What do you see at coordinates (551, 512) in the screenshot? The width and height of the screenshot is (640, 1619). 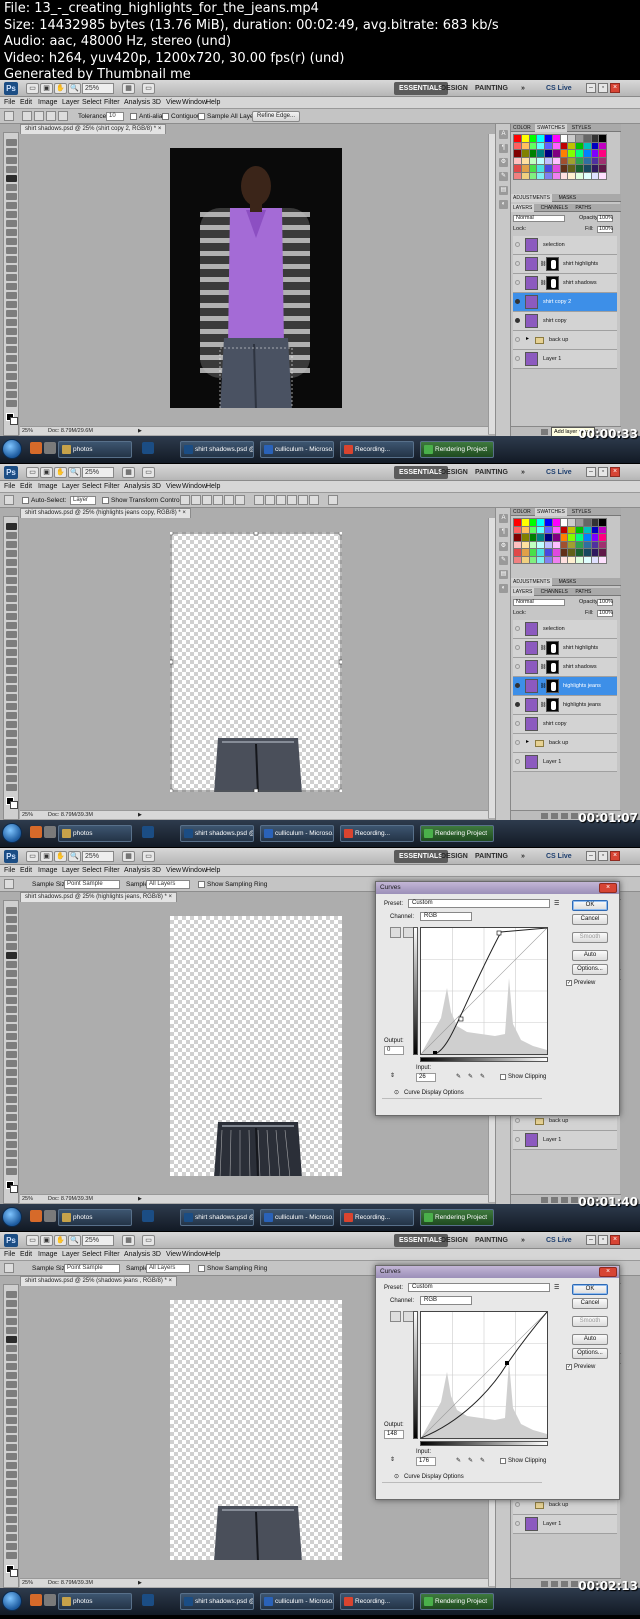 I see `panel-tab-swatches: SWATCHES` at bounding box center [551, 512].